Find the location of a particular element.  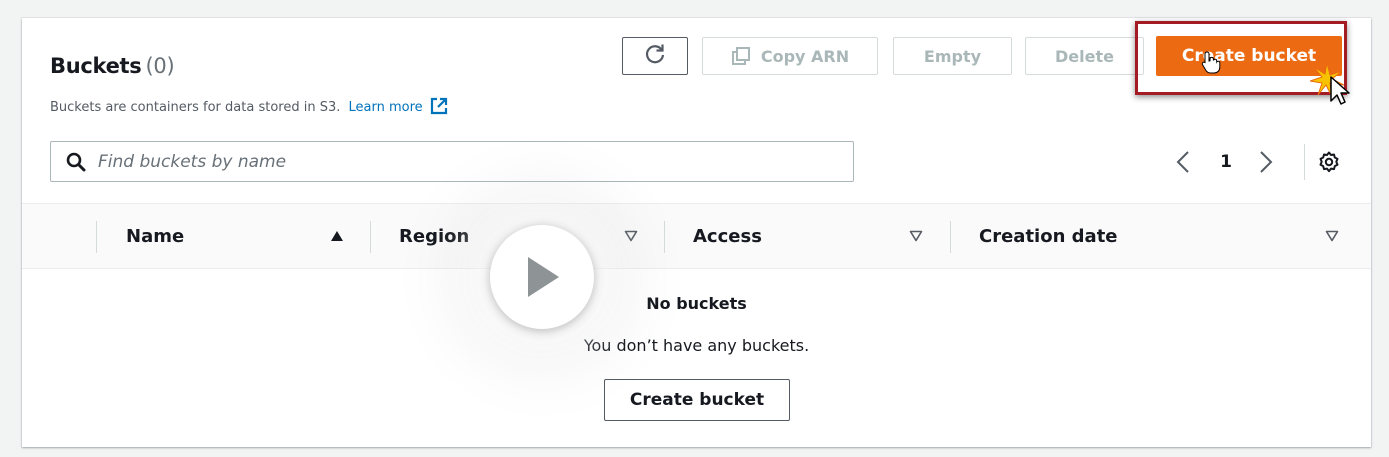

page-number: 1 is located at coordinates (1226, 162).